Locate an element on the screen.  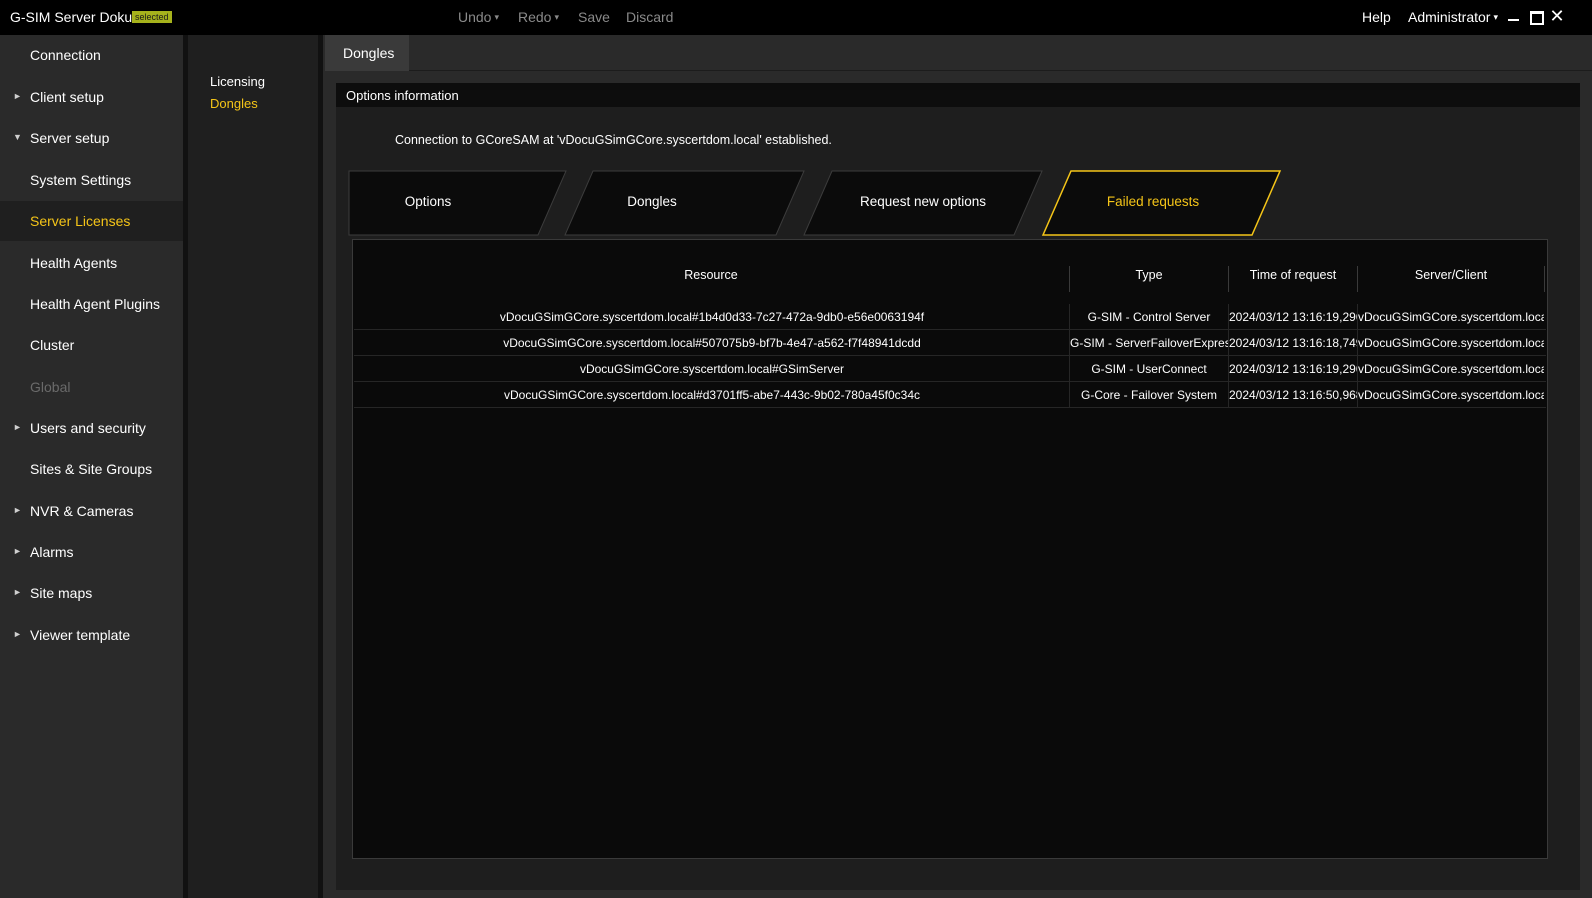
column-divider is located at coordinates (1544, 279).